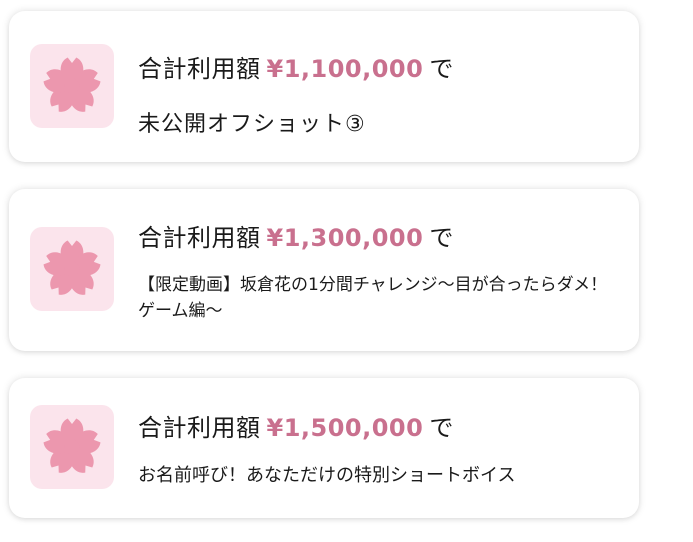 The width and height of the screenshot is (693, 542). I want to click on tier-headline: 合計利用額 ¥1,300,000 で, so click(296, 235).